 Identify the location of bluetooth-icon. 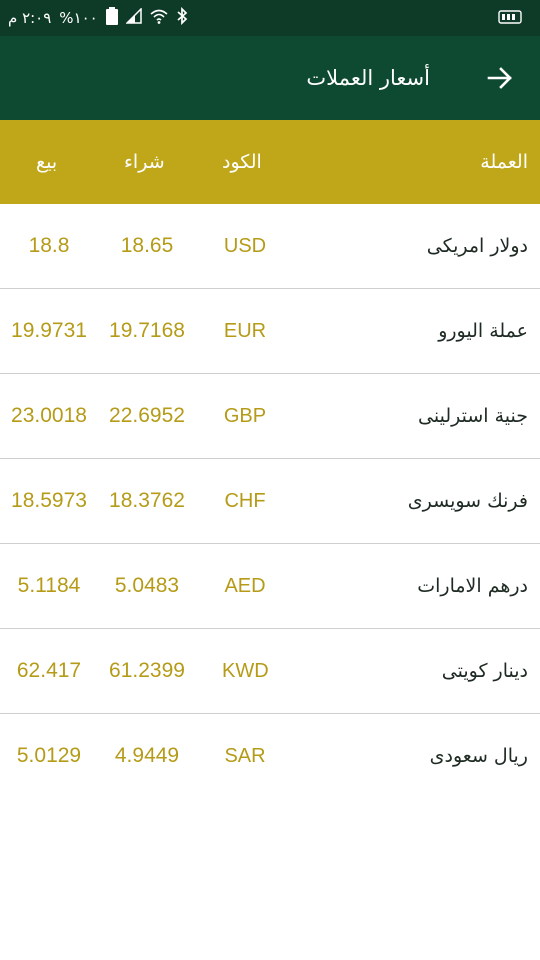
(182, 17).